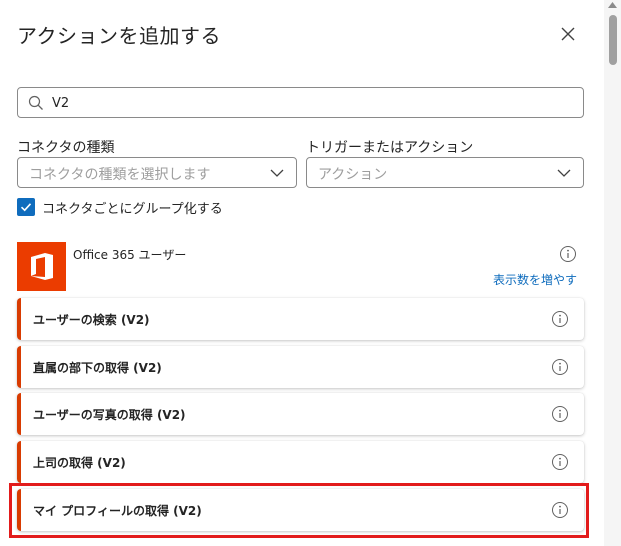 The width and height of the screenshot is (621, 546). What do you see at coordinates (300, 510) in the screenshot?
I see `action-card-selected: マイ プロフィールの取得 (V2)` at bounding box center [300, 510].